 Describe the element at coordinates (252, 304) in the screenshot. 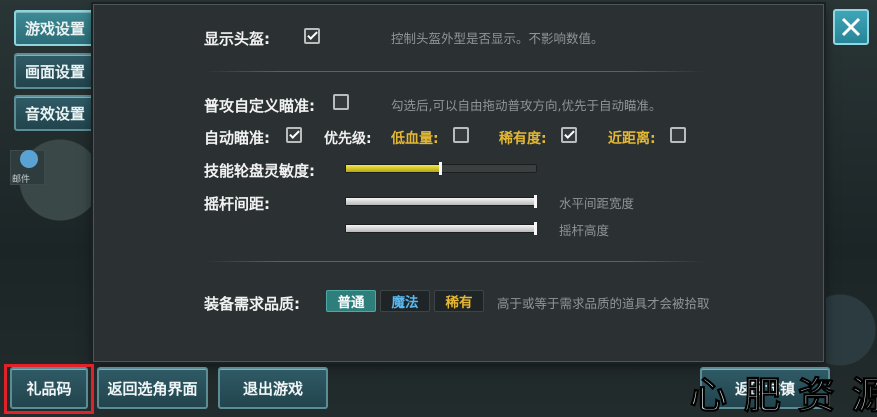

I see `equipment-quality-label: 装备需求品质:` at that location.